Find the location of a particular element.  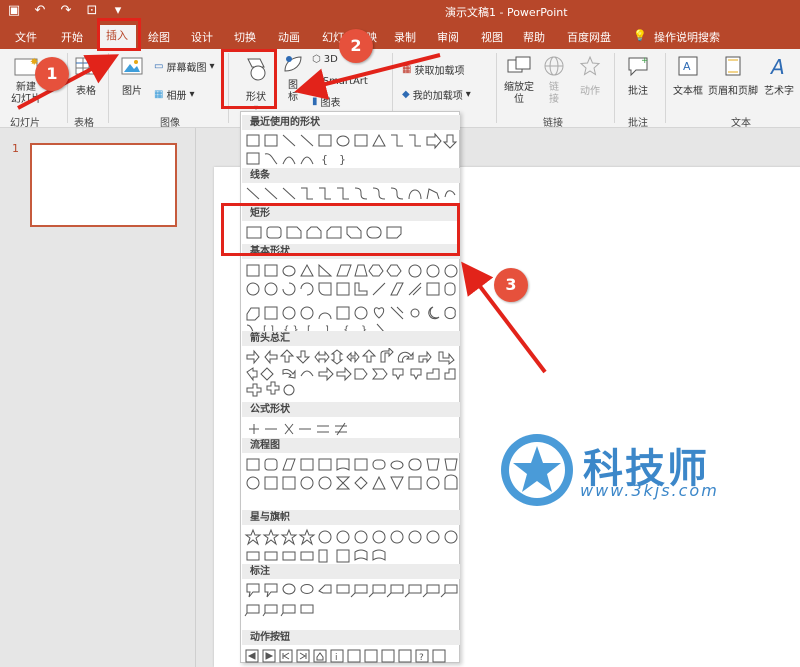

tab-help: 帮助 is located at coordinates (534, 37).